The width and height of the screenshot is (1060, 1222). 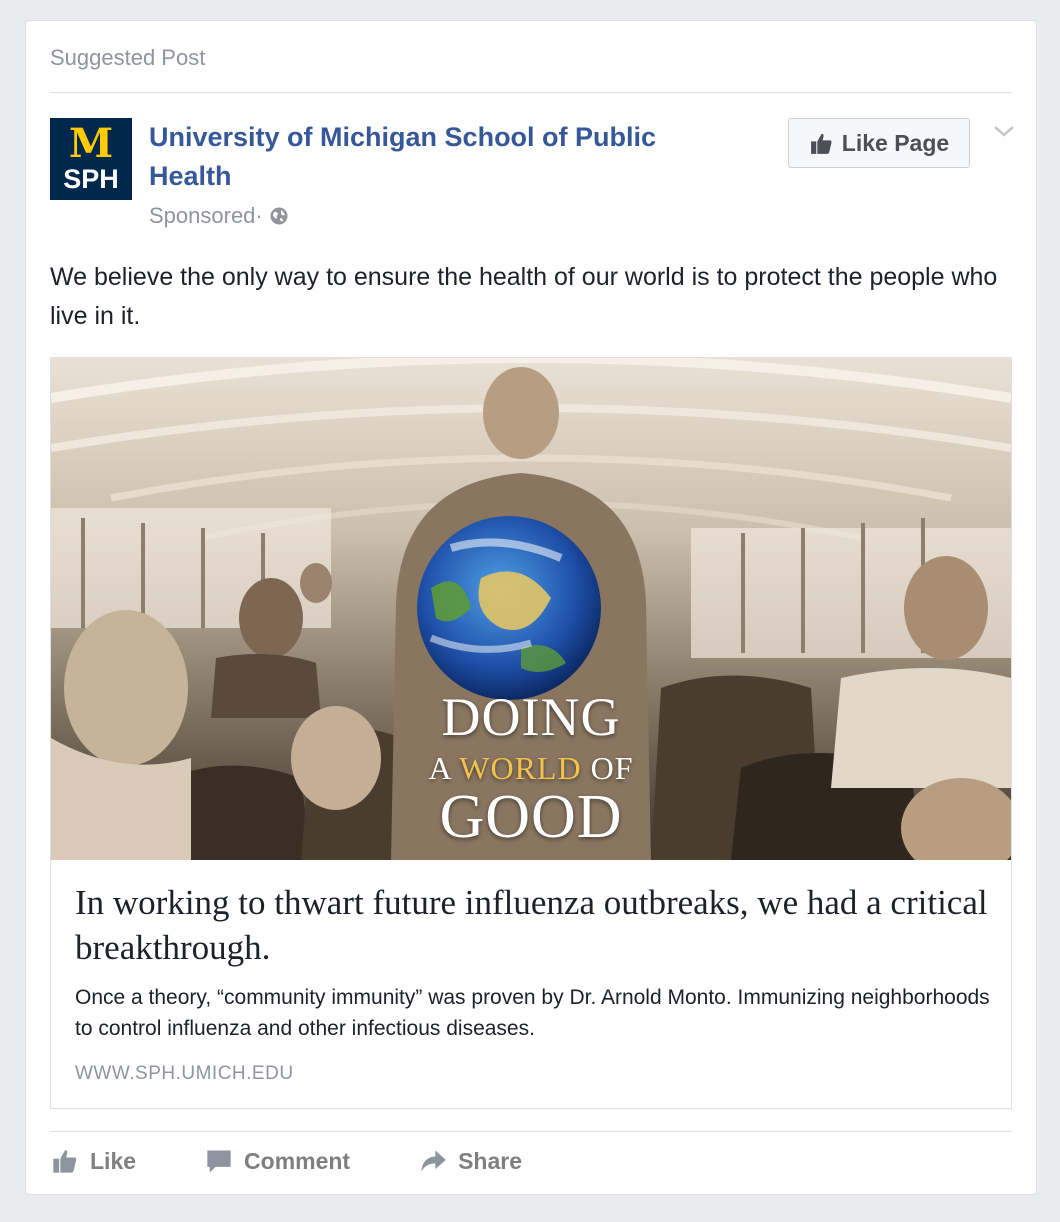 I want to click on share-icon, so click(x=433, y=1161).